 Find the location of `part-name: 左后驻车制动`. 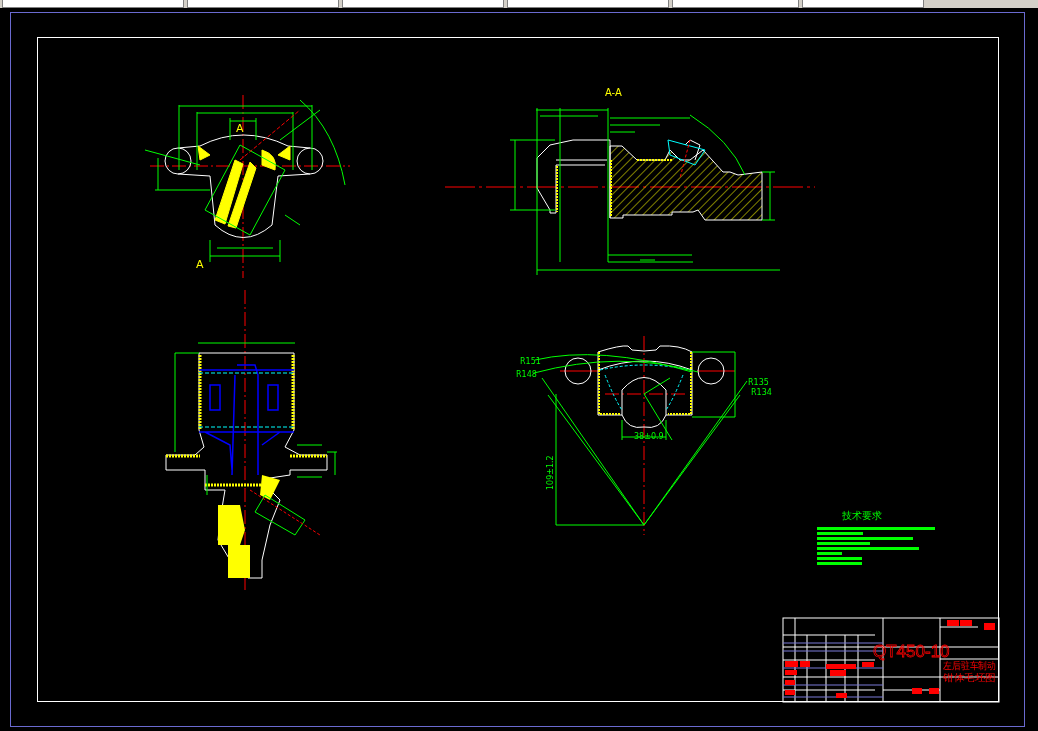

part-name: 左后驻车制动 is located at coordinates (973, 665).